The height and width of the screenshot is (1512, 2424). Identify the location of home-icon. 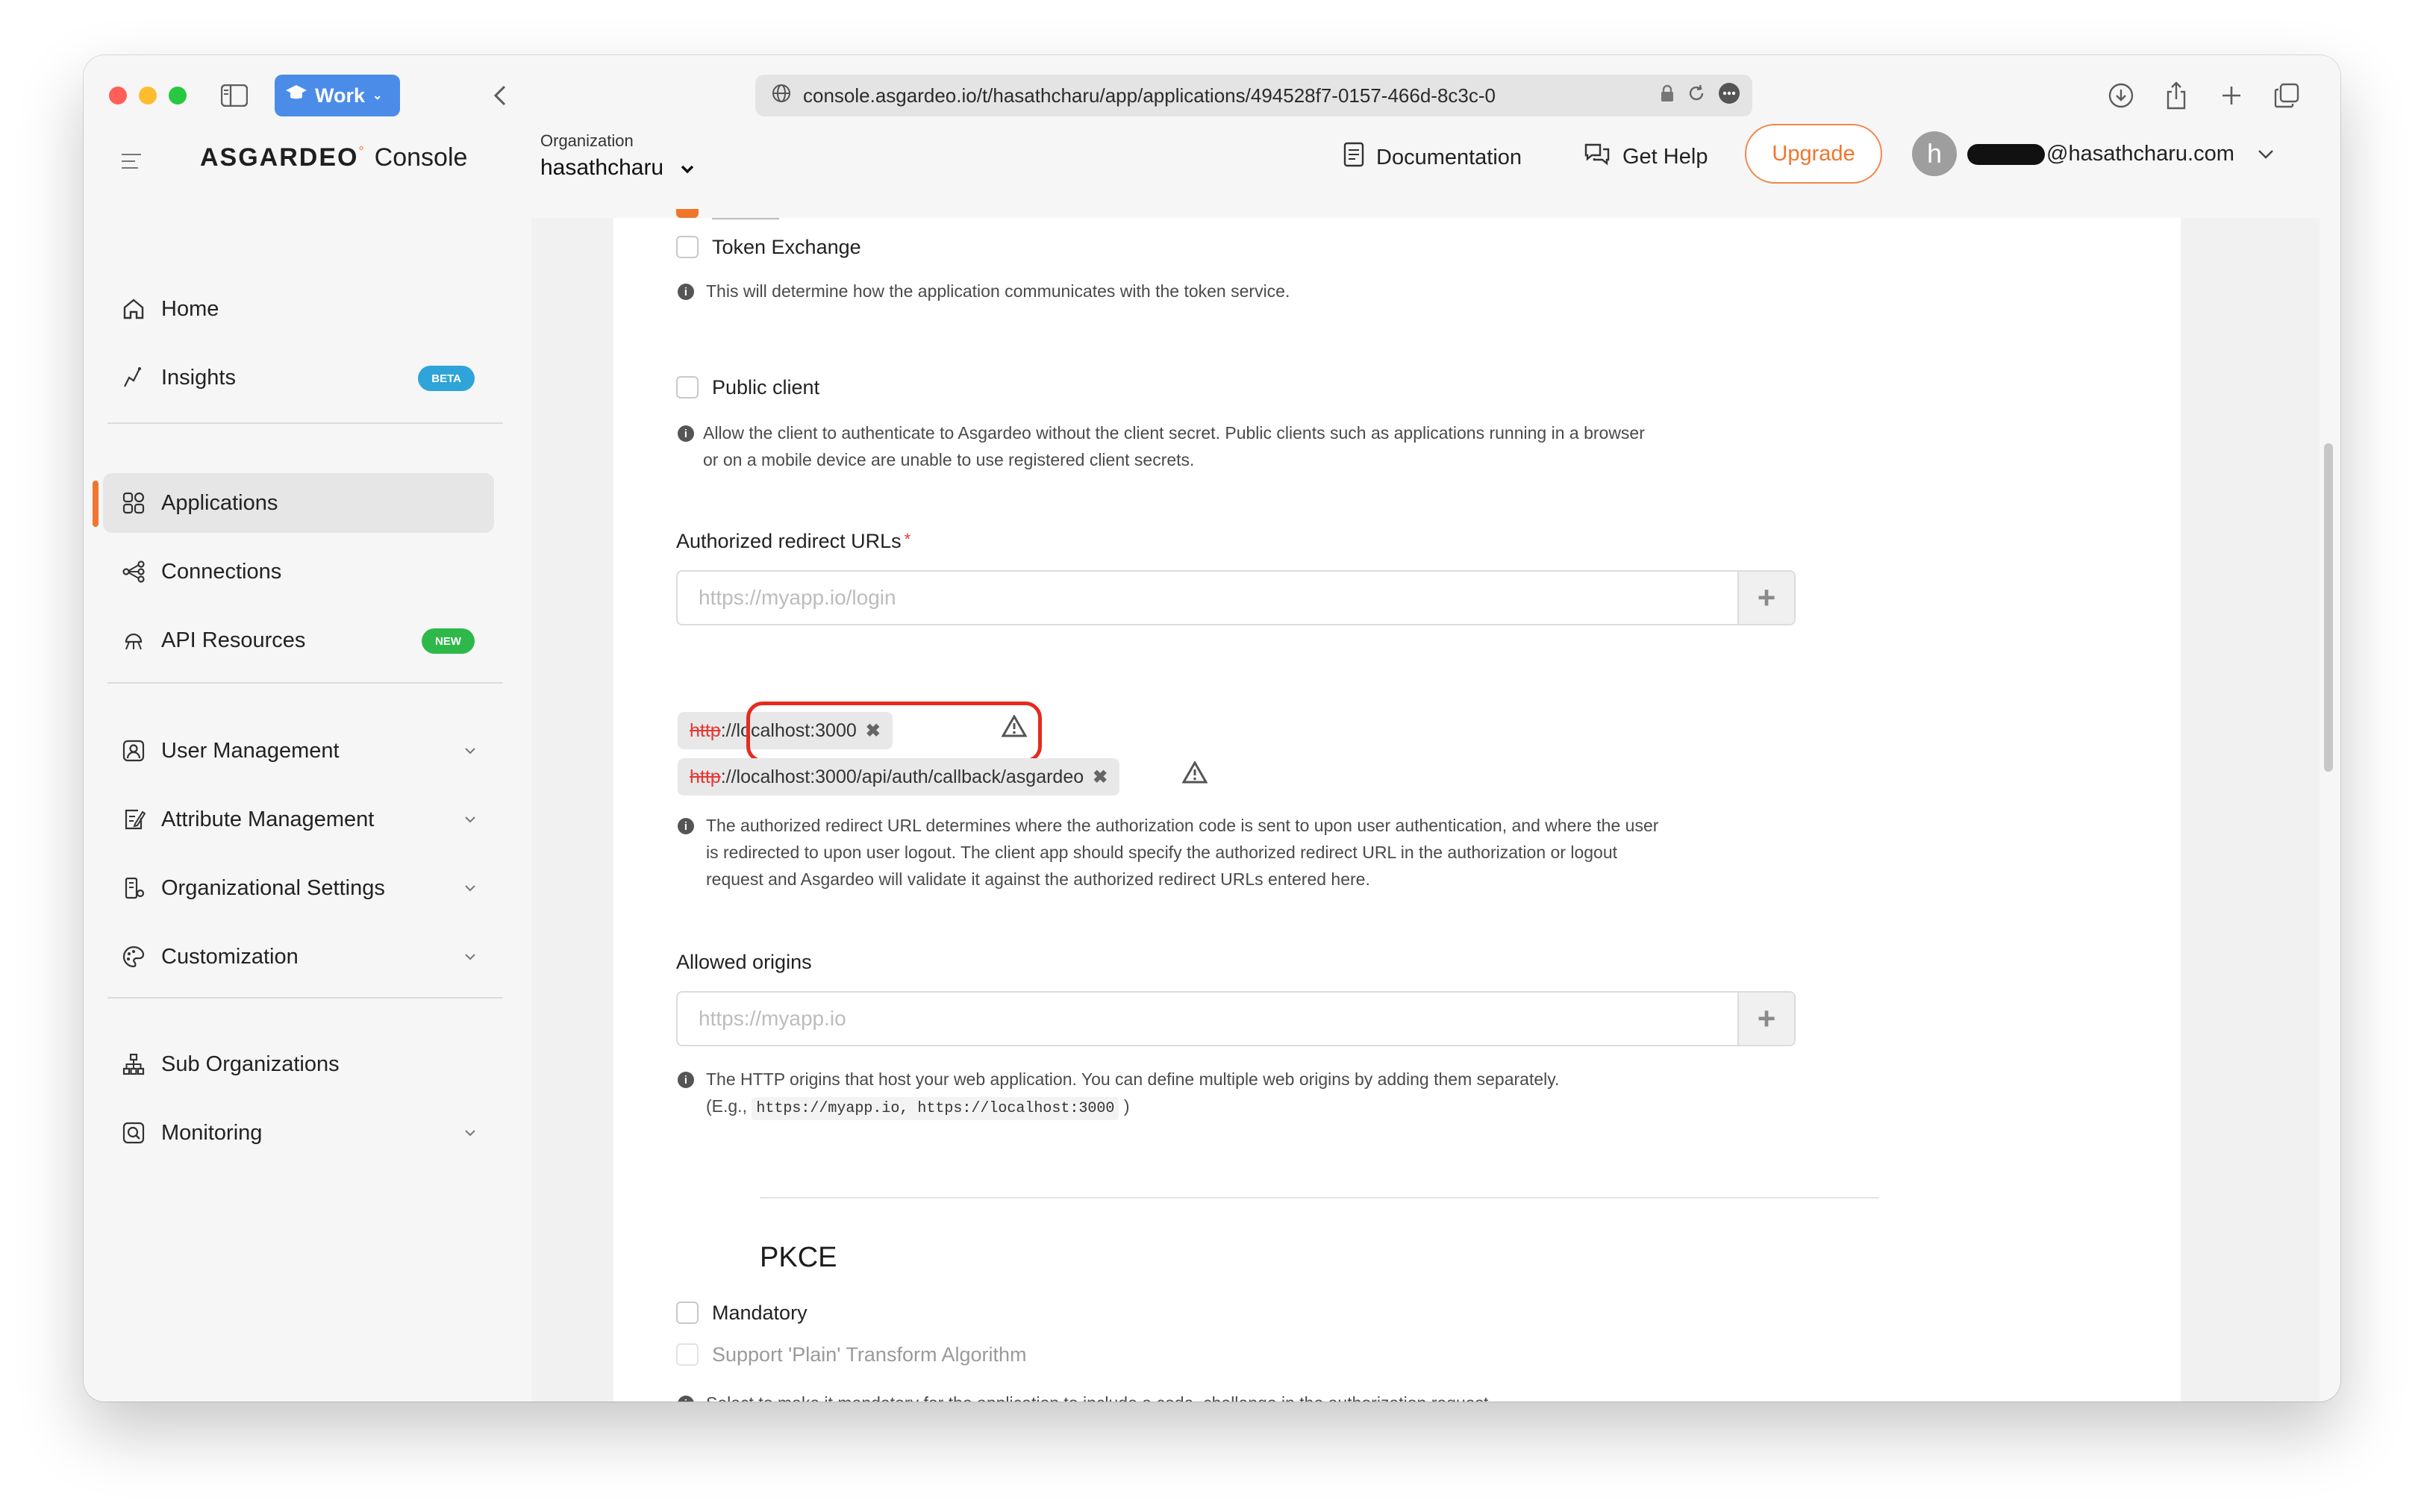
(133, 309).